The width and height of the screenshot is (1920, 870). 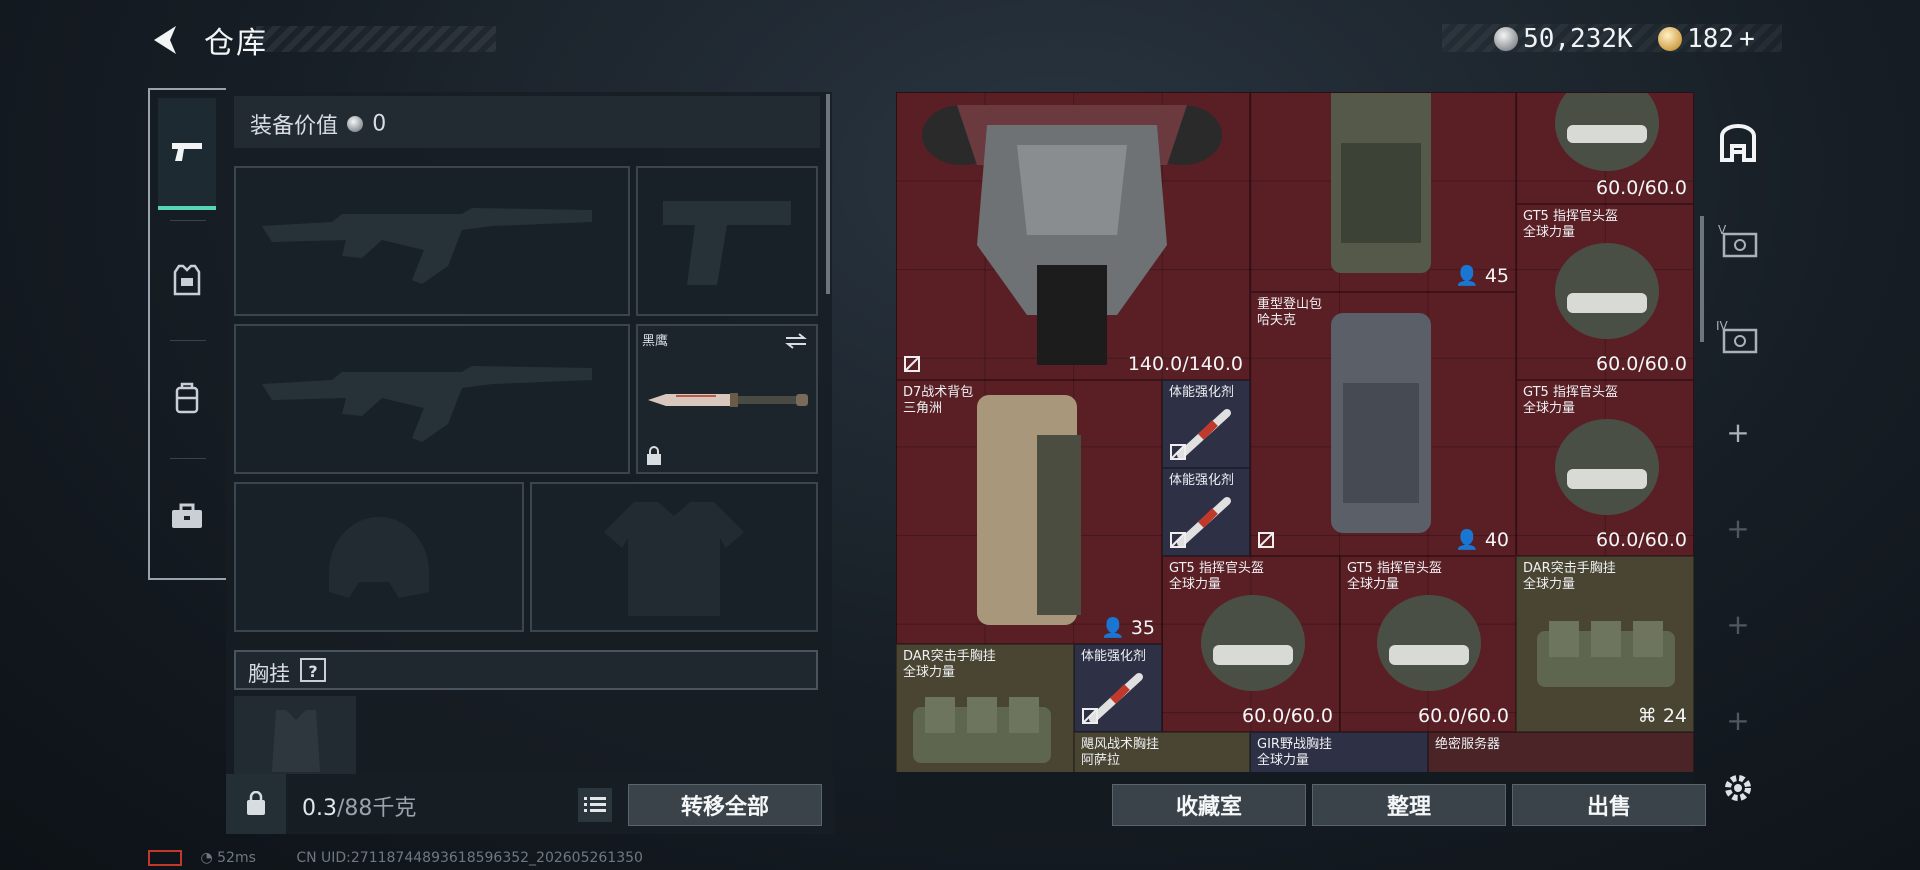 I want to click on item-count: 👤 45, so click(x=1482, y=276).